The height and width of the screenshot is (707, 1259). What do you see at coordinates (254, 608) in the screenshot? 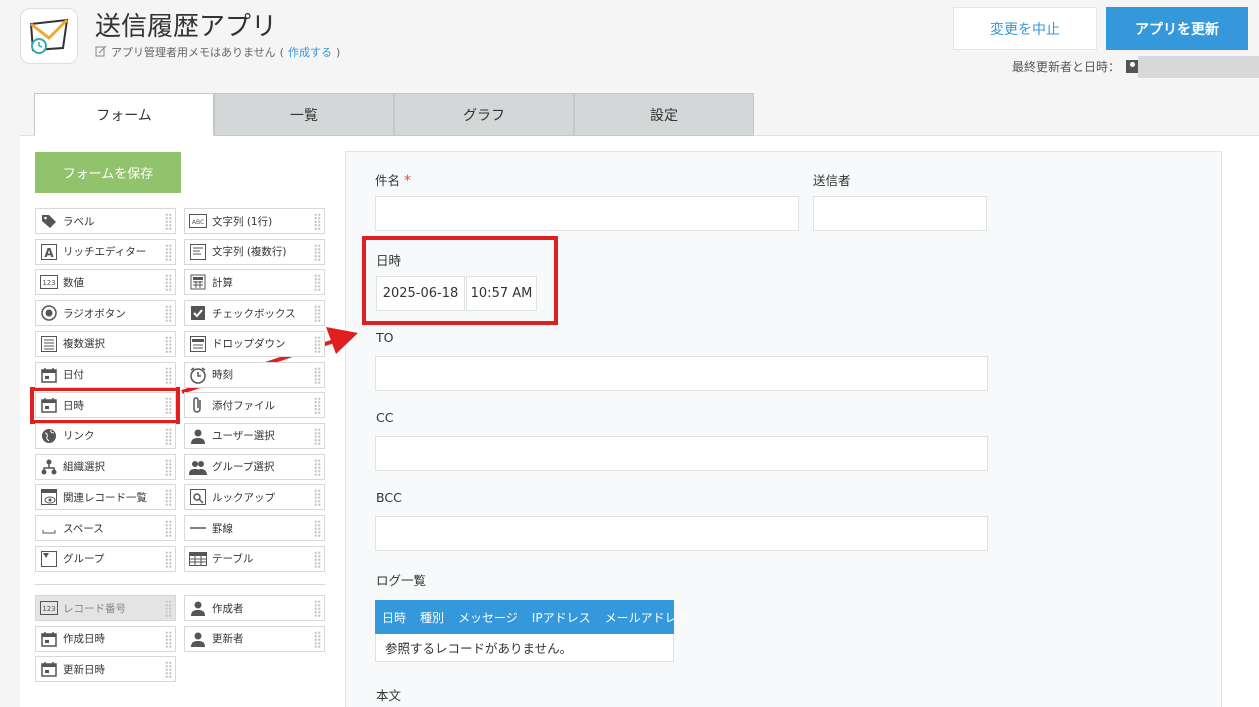
I see `palette-item: 作成者` at bounding box center [254, 608].